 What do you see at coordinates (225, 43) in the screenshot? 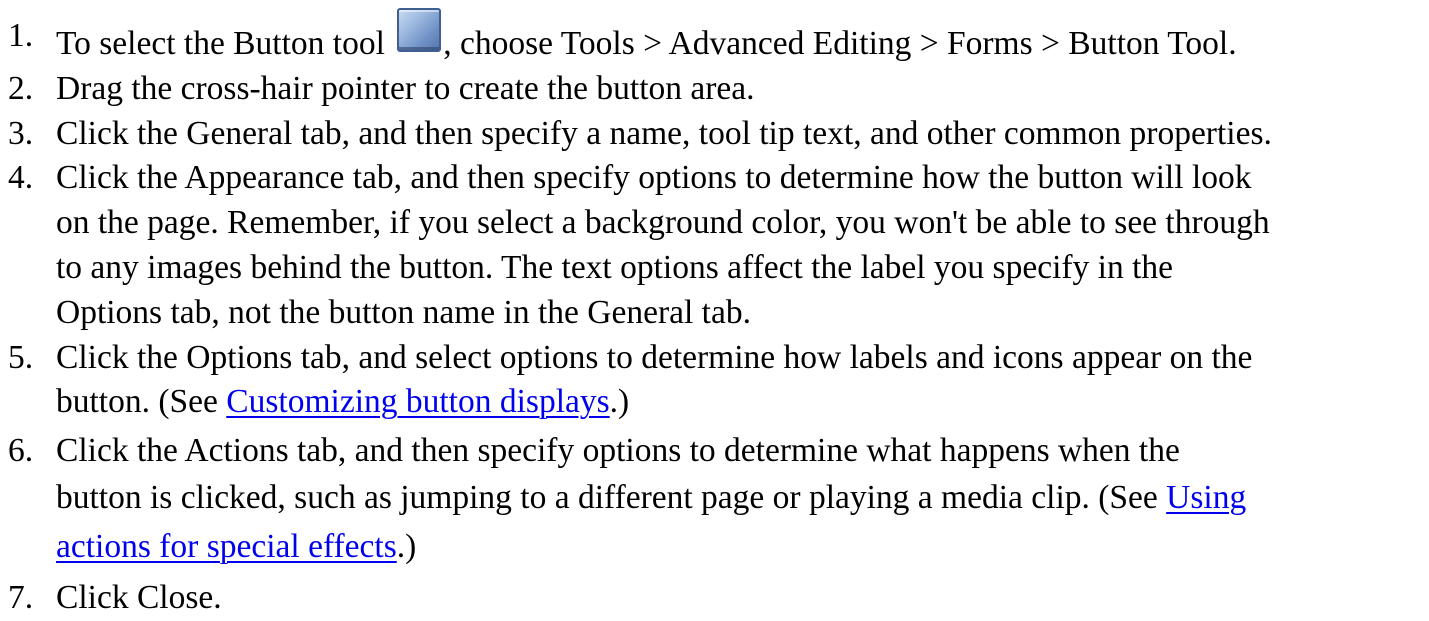
I see `step-text: To select the Button tool` at bounding box center [225, 43].